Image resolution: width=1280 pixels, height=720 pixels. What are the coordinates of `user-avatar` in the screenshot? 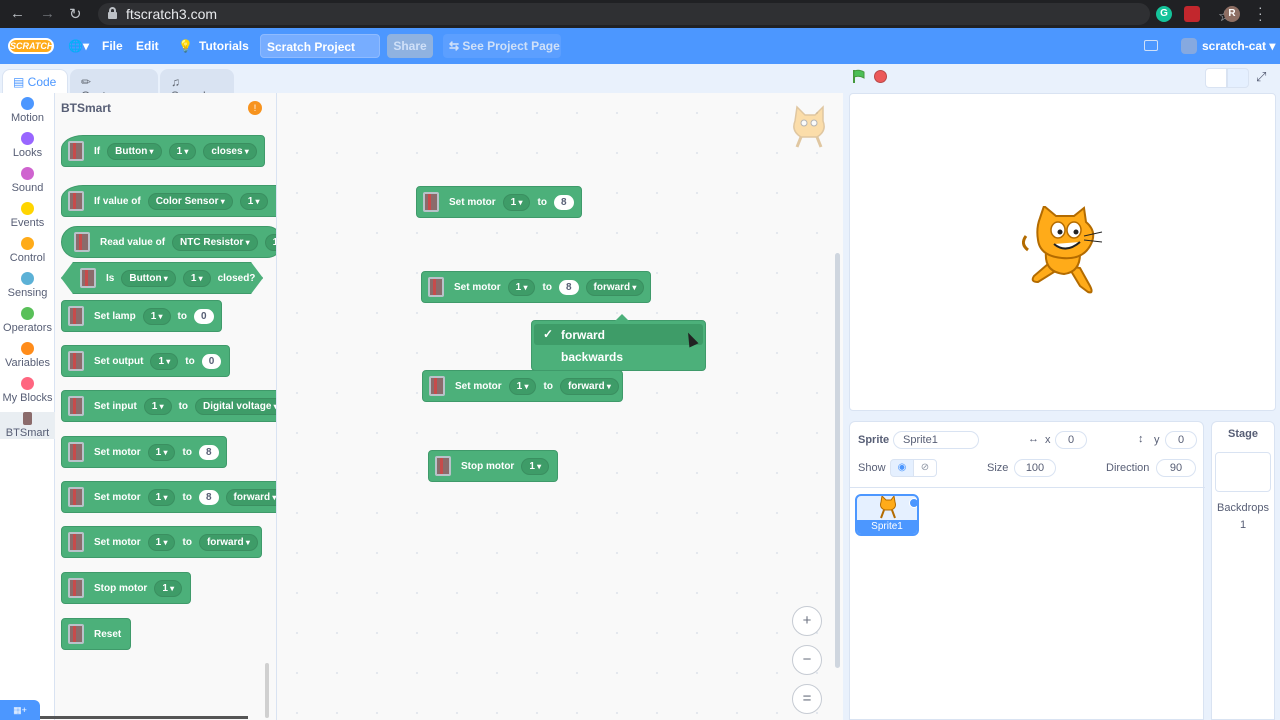 It's located at (1189, 46).